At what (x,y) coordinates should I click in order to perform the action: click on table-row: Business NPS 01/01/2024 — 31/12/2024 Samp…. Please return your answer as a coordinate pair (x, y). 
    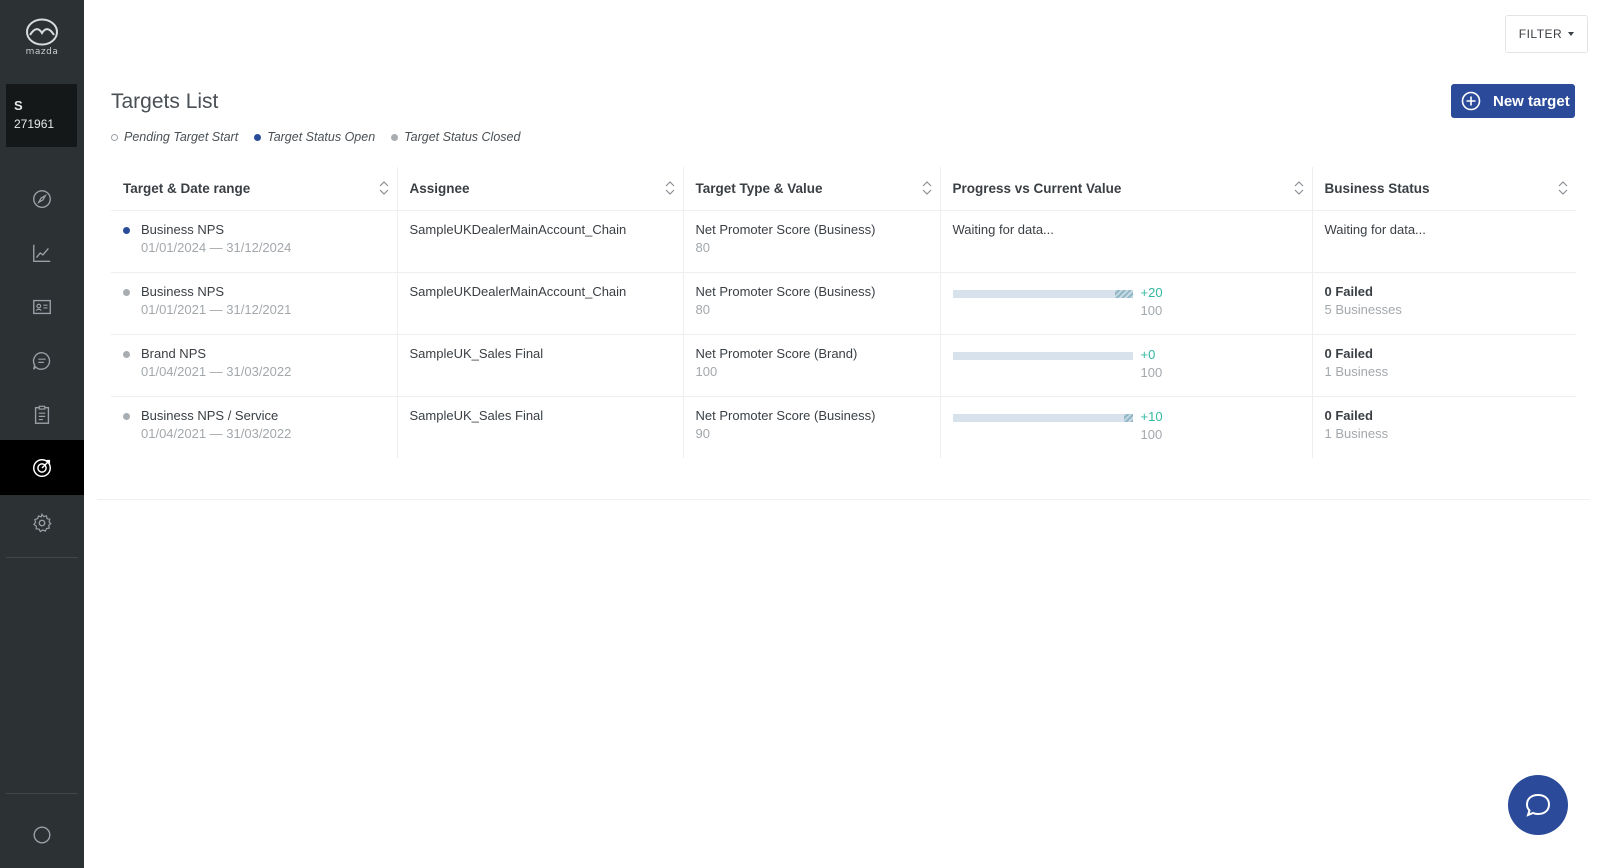
    Looking at the image, I should click on (843, 241).